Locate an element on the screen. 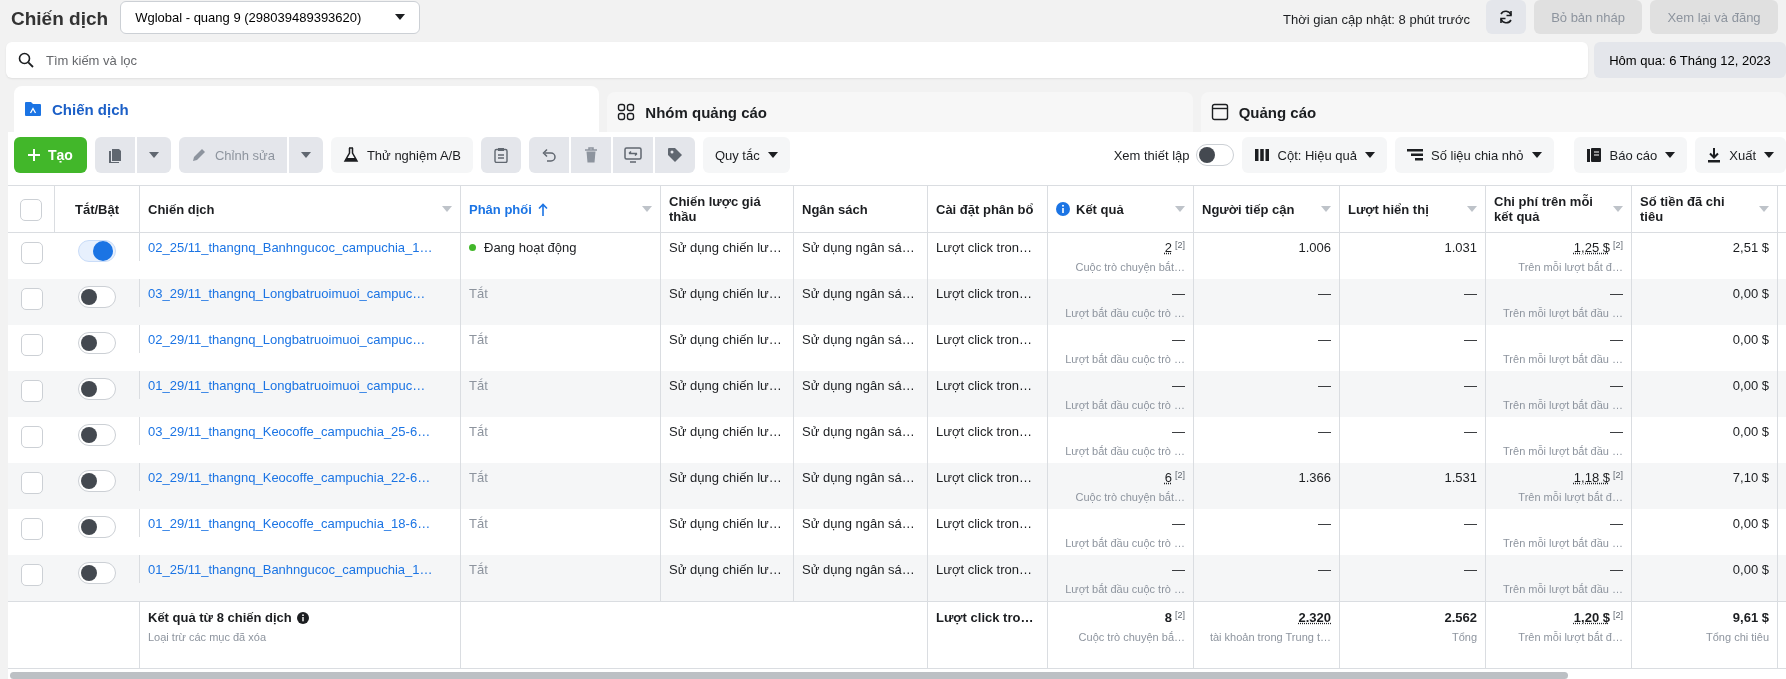 This screenshot has height=679, width=1786. column-header: Phân phối is located at coordinates (500, 209).